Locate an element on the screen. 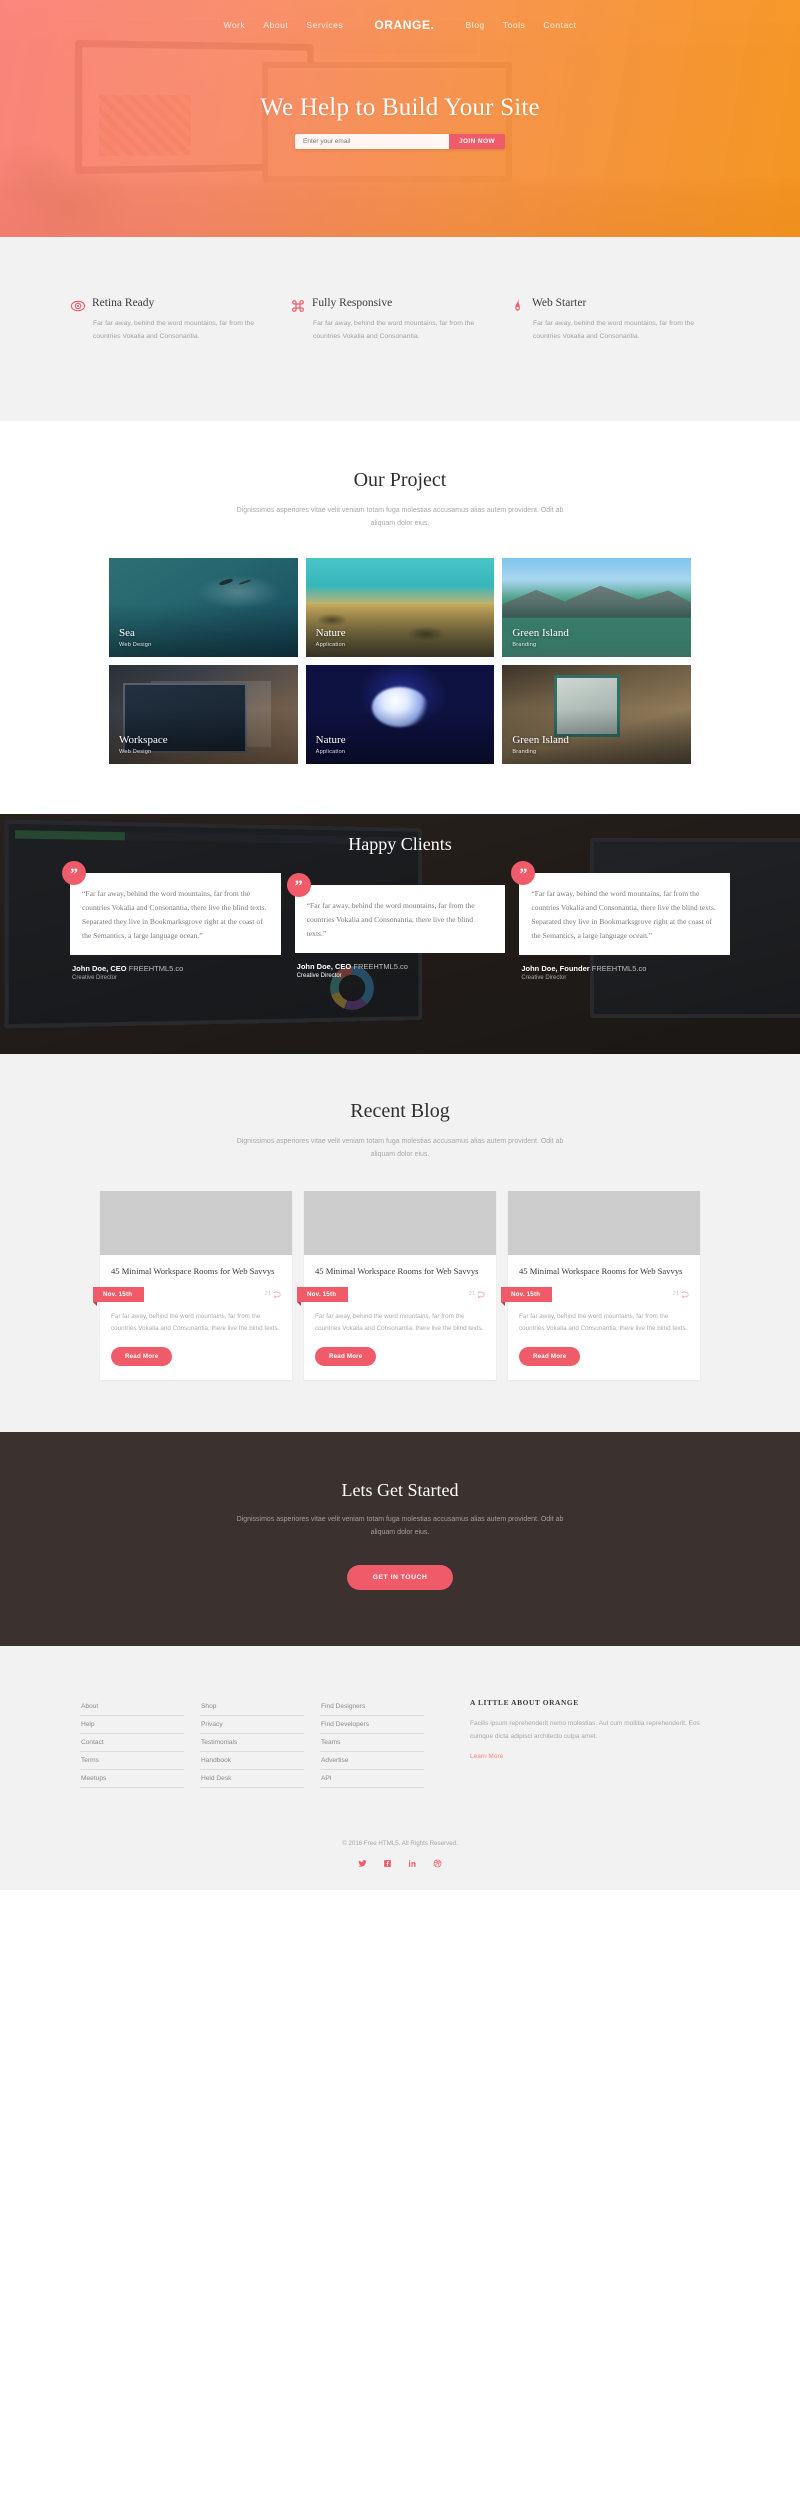  feature-title: Web Starter is located at coordinates (559, 303).